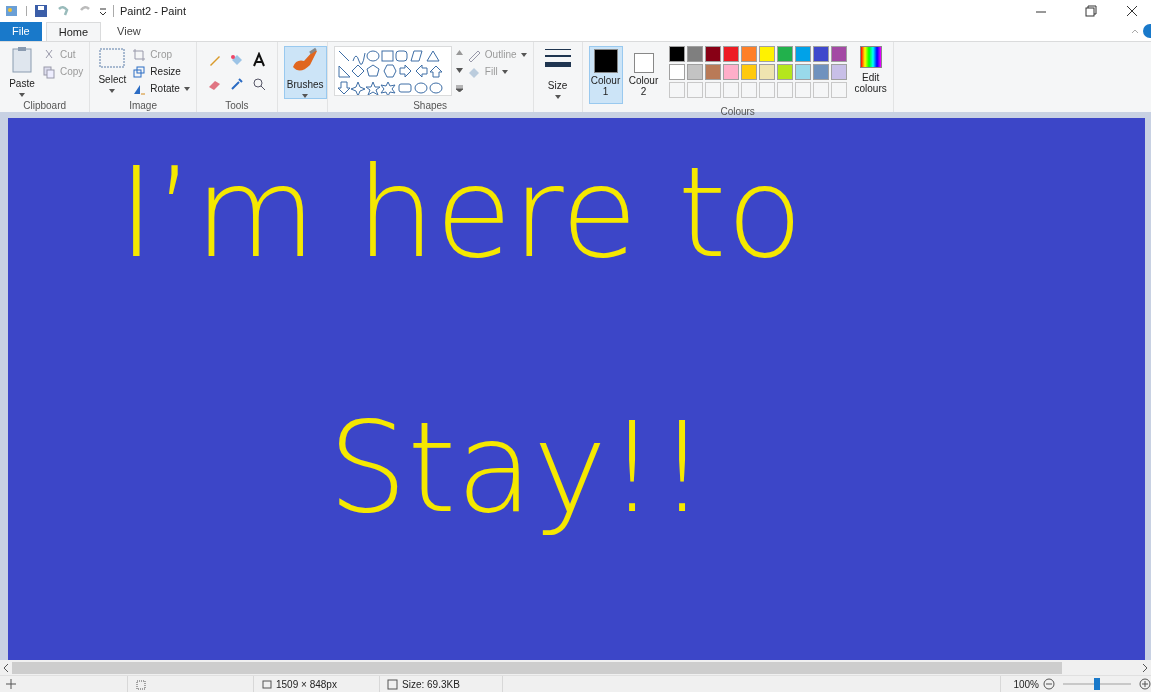  Describe the element at coordinates (73, 31) in the screenshot. I see `ribbon-tab: Home` at that location.